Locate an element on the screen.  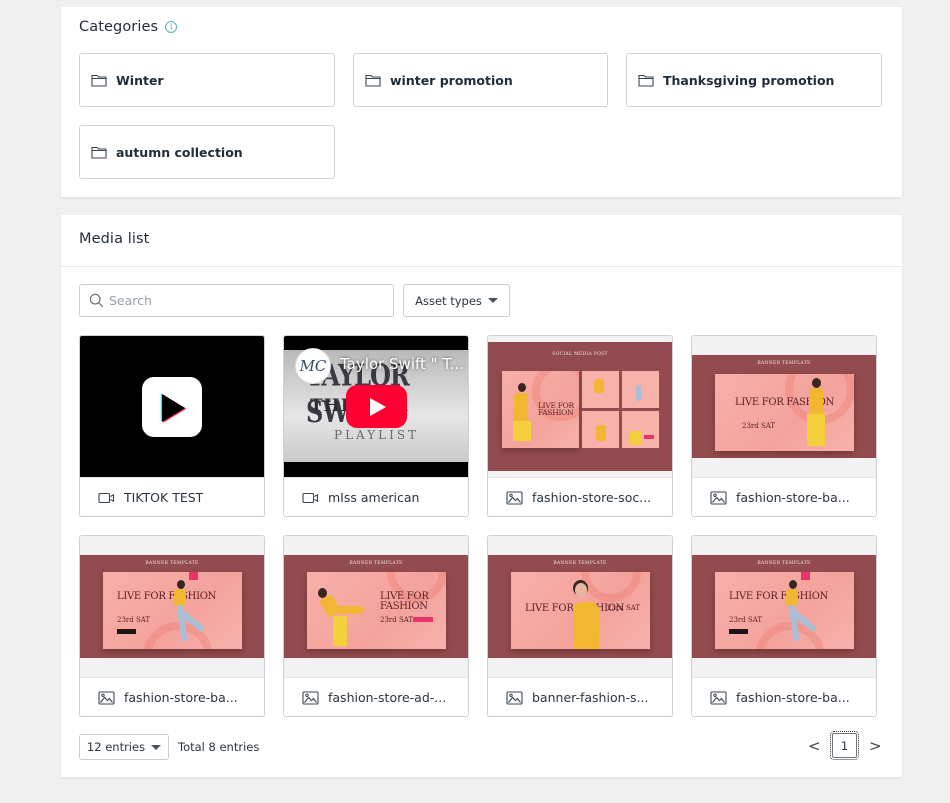
pagination: < 1 > is located at coordinates (845, 745).